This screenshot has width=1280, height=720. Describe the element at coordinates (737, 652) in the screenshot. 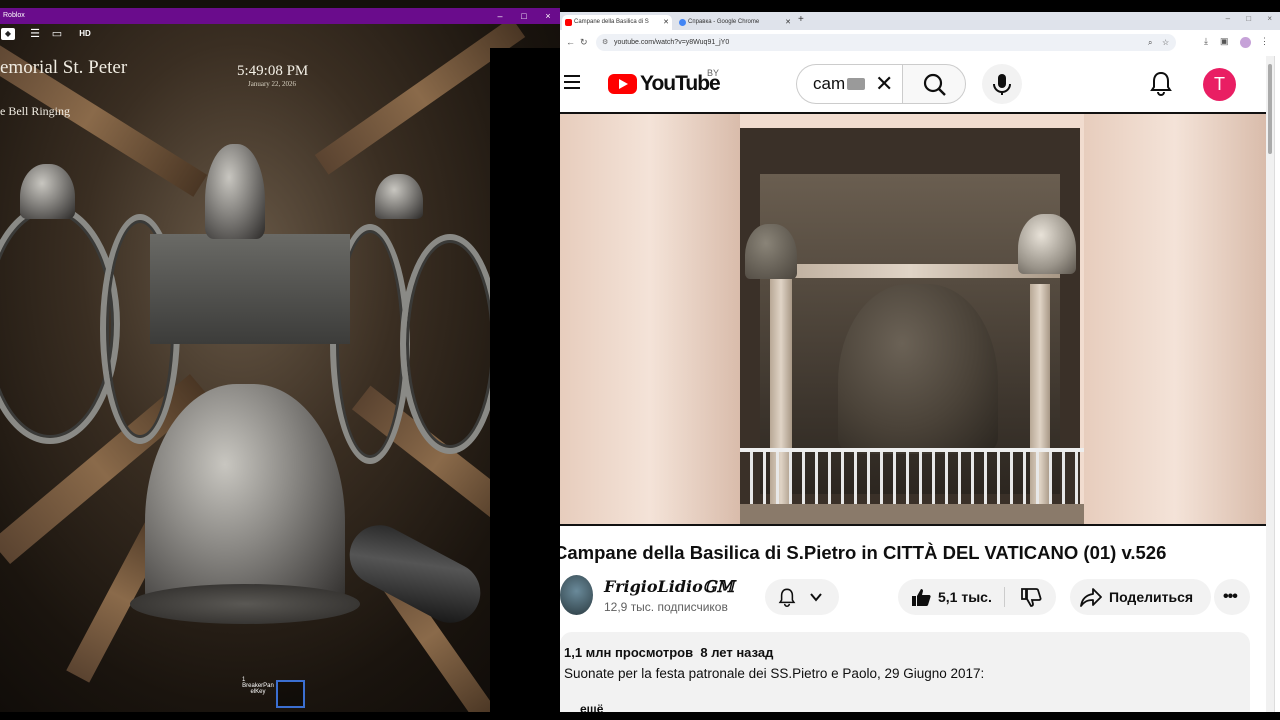

I see `upload-age: 8 лет назад` at that location.